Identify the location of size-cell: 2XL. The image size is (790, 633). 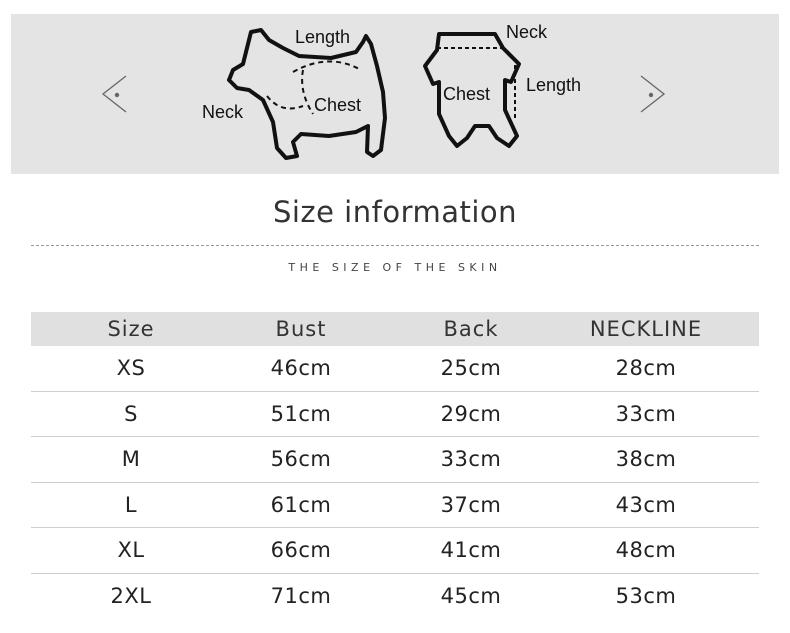
(131, 595).